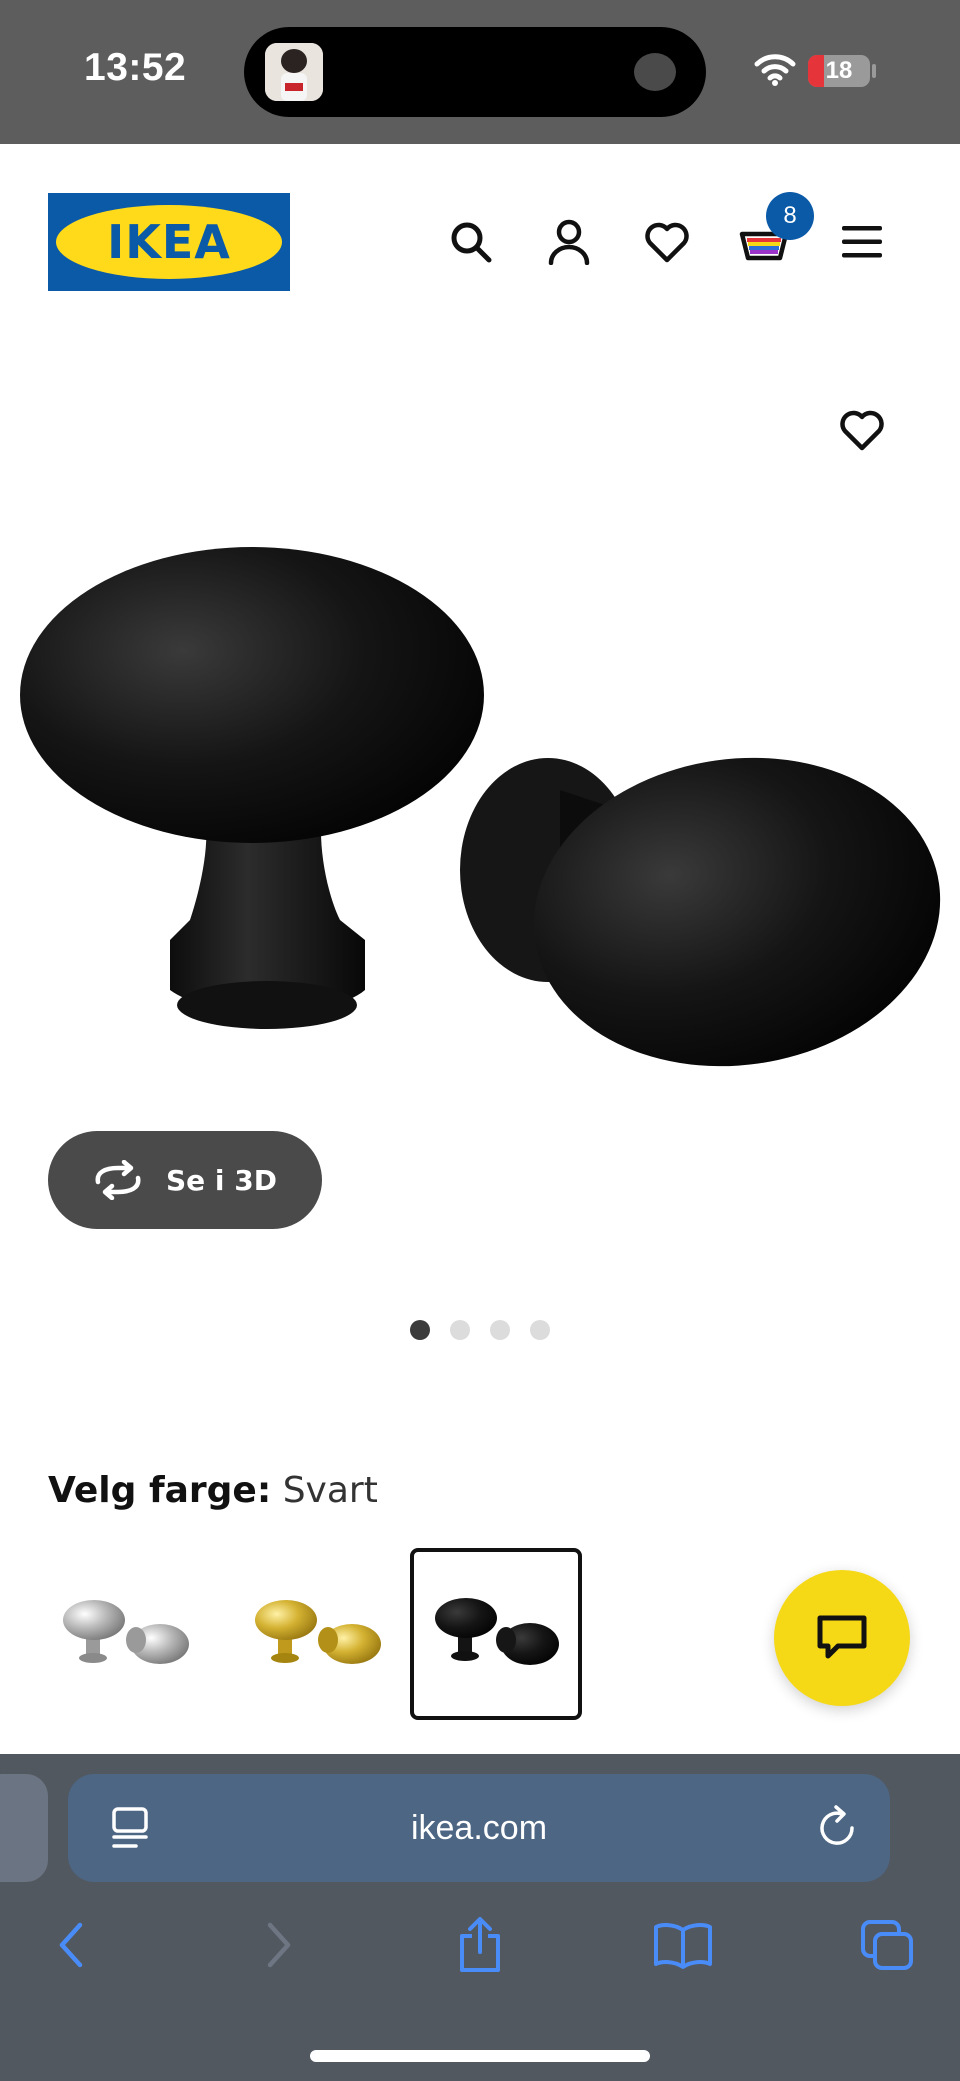 The image size is (960, 2081). What do you see at coordinates (134, 1634) in the screenshot?
I see `swatch-chrome` at bounding box center [134, 1634].